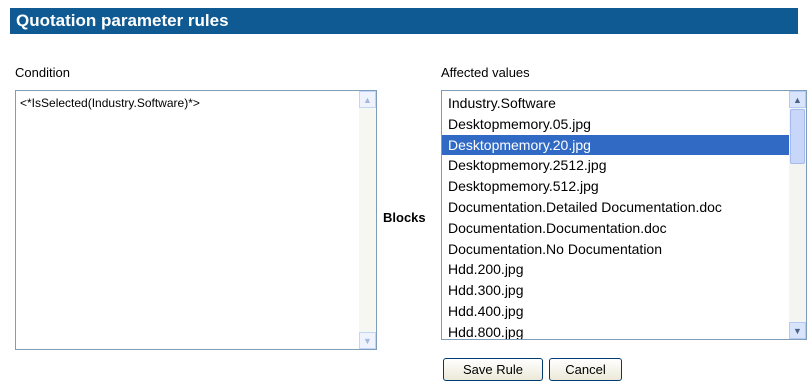 The image size is (807, 384). What do you see at coordinates (42, 72) in the screenshot?
I see `condition-label: Condition` at bounding box center [42, 72].